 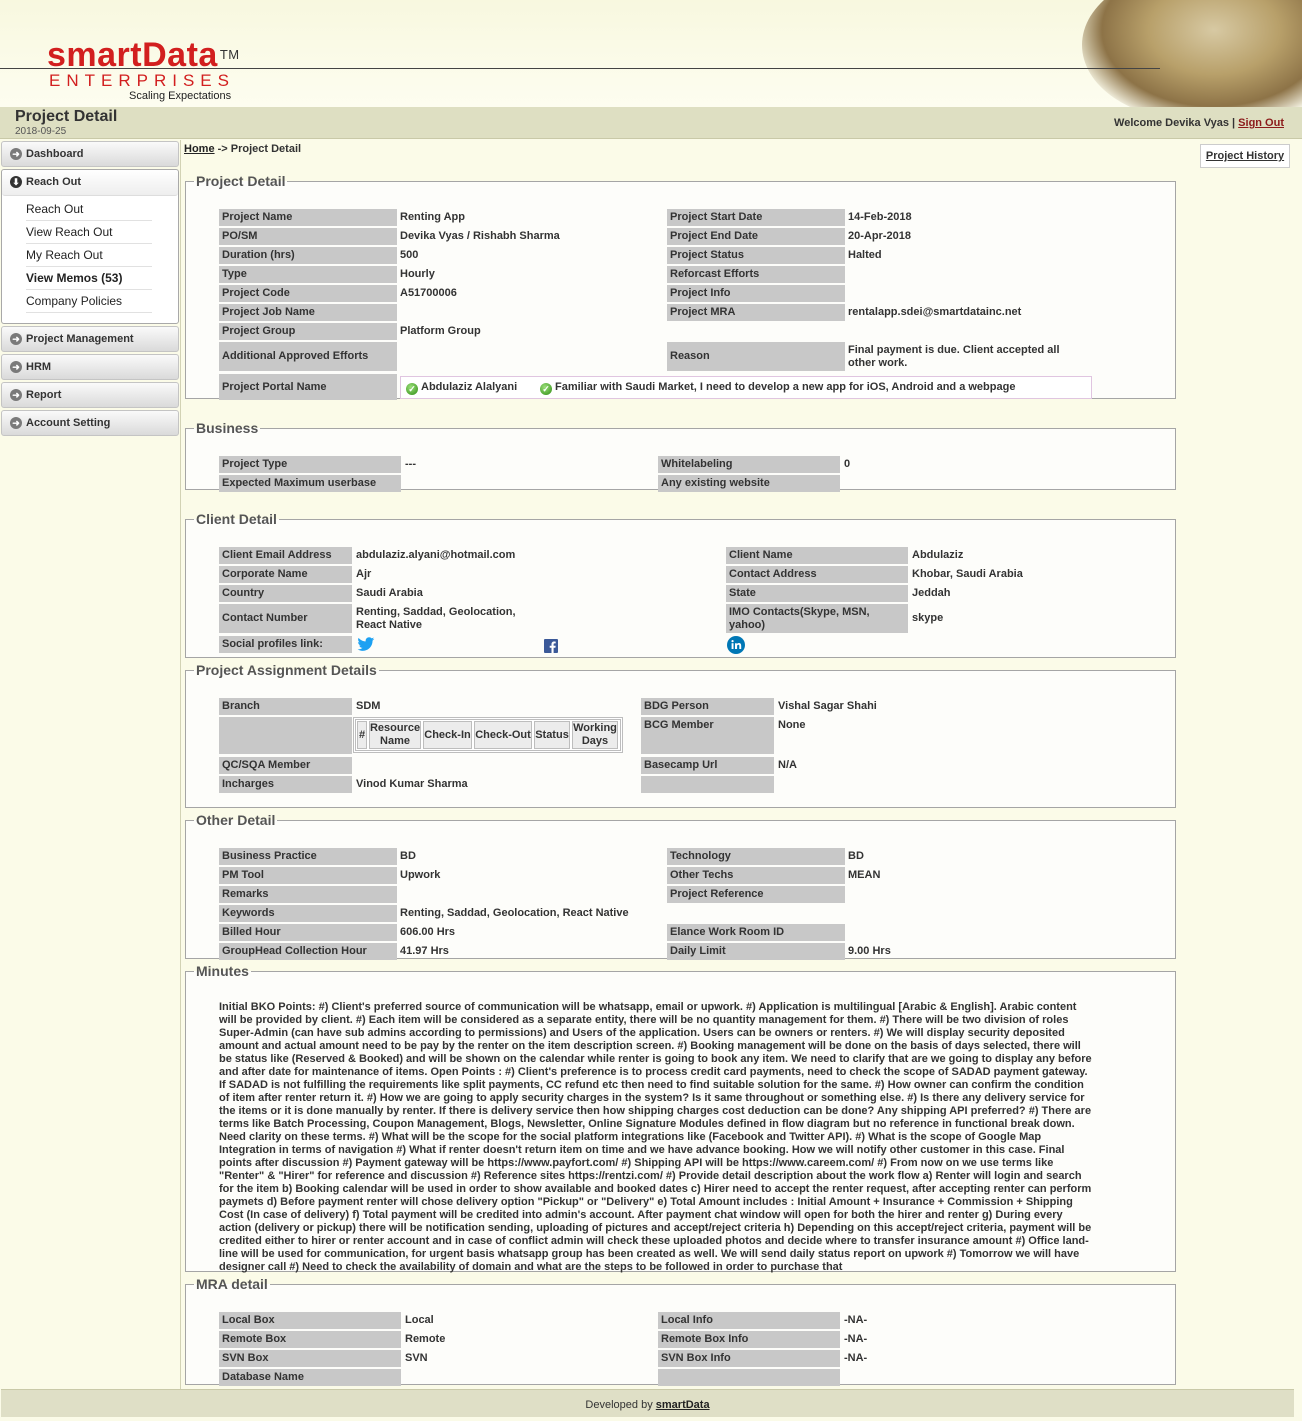 What do you see at coordinates (425, 1339) in the screenshot?
I see `field-value: Remote` at bounding box center [425, 1339].